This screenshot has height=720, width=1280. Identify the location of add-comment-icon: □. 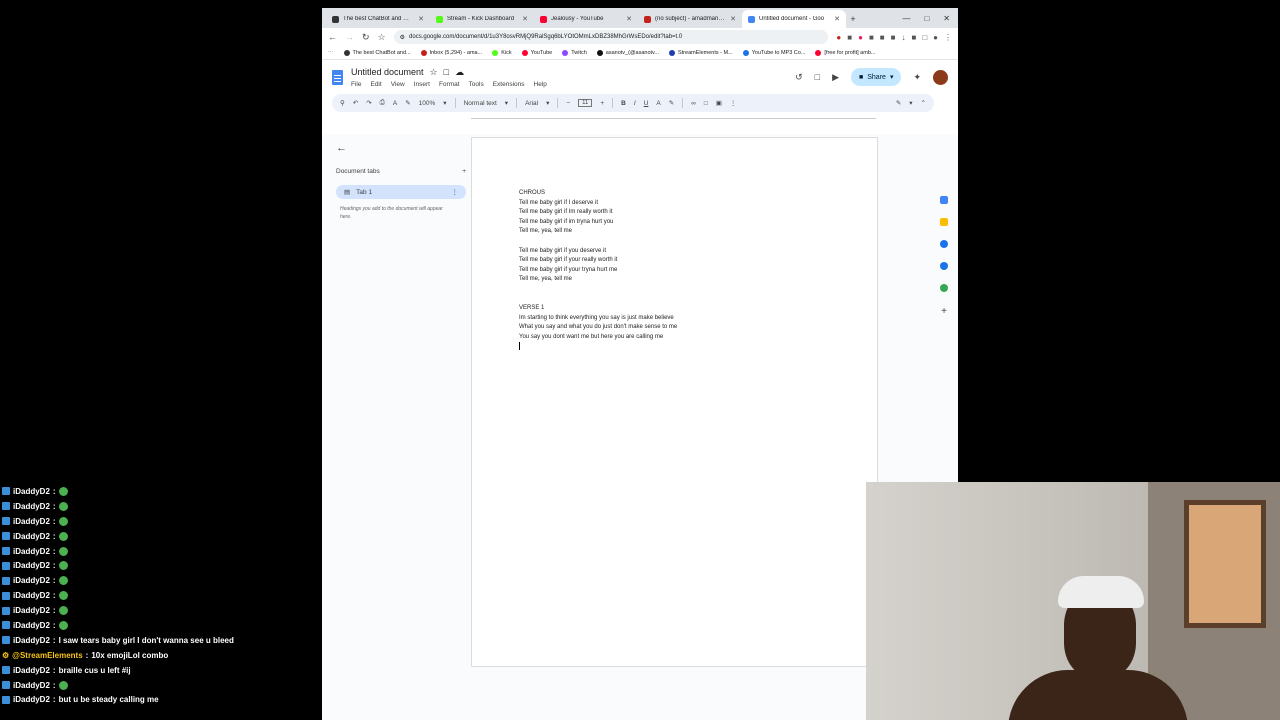
(706, 103).